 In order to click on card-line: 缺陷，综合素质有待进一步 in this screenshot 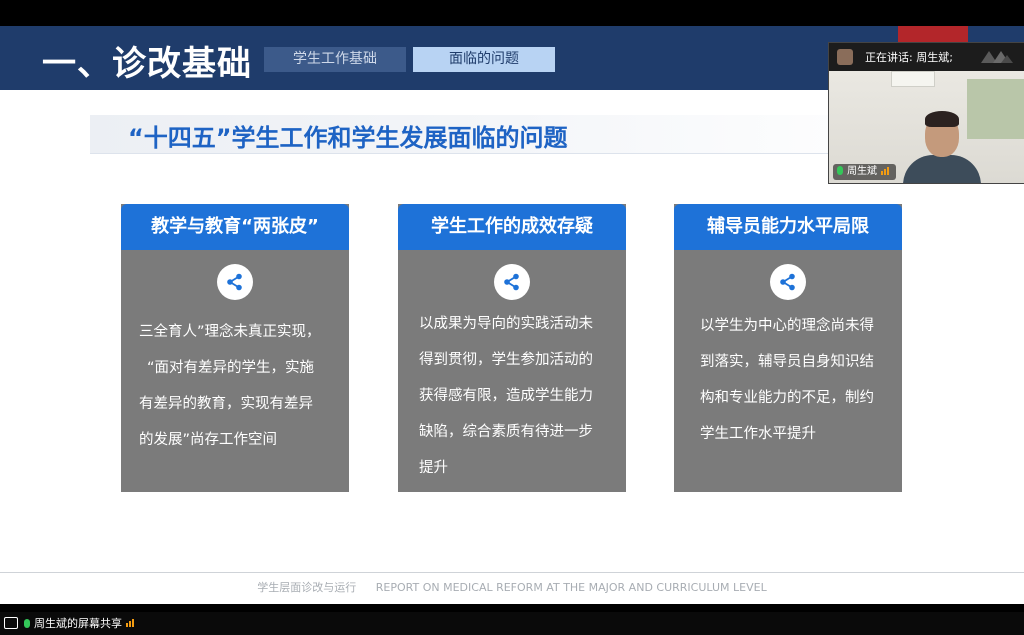, I will do `click(506, 432)`.